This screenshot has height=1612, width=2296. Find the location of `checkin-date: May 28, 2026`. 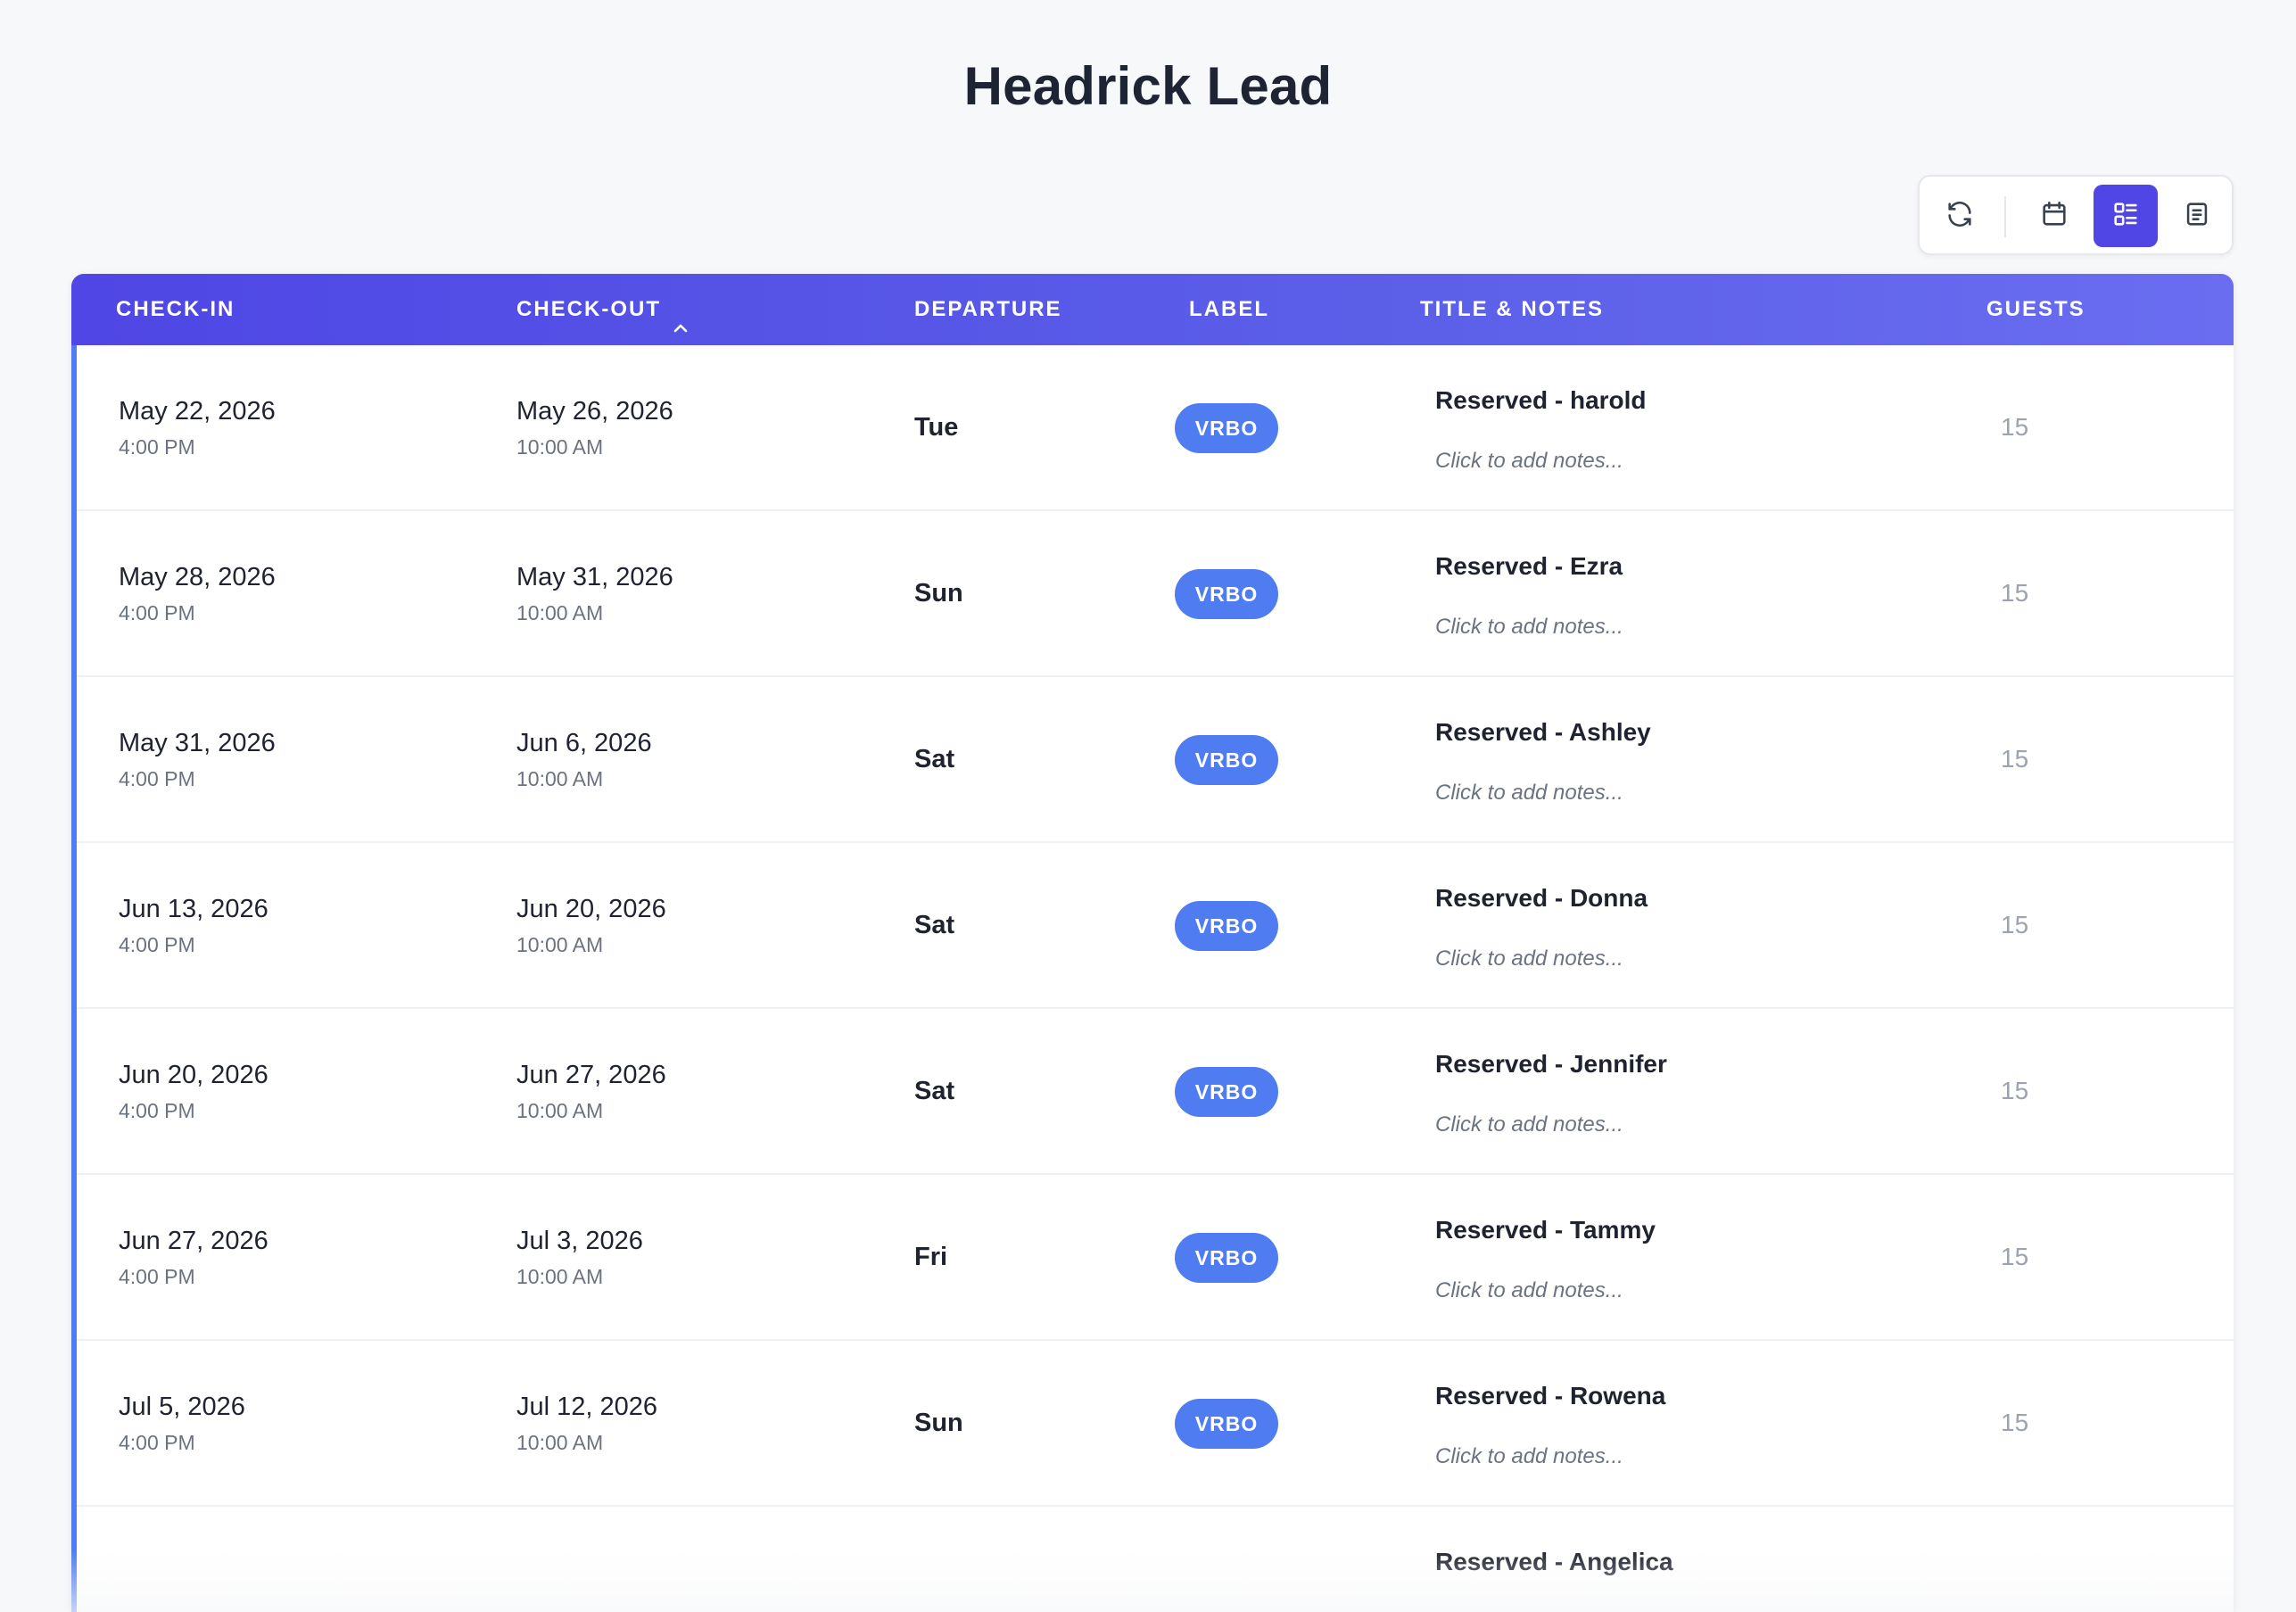

checkin-date: May 28, 2026 is located at coordinates (197, 577).